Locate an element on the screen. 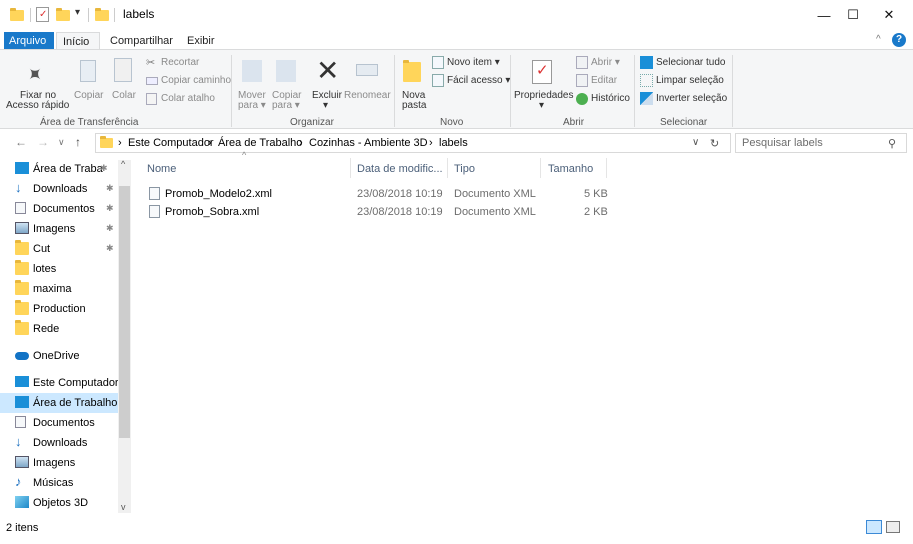  scroll-down-icon: v is located at coordinates (123, 507).